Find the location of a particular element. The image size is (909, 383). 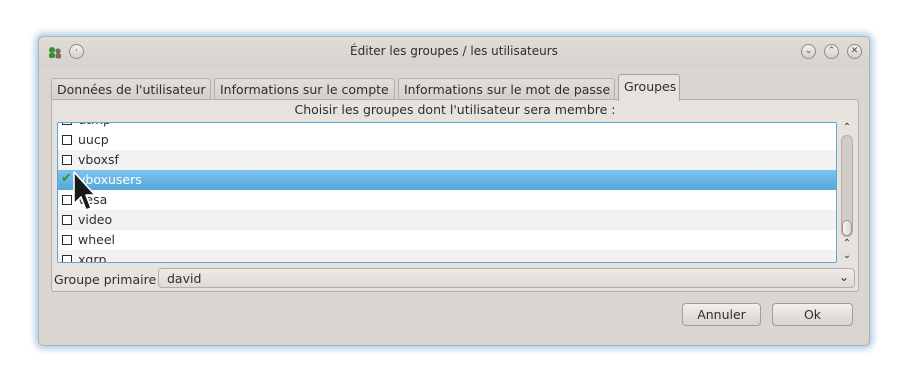

group-label: video is located at coordinates (95, 219).